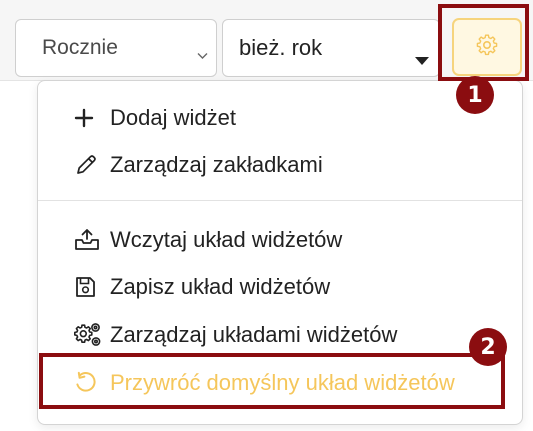 This screenshot has width=533, height=431. Describe the element at coordinates (89, 240) in the screenshot. I see `upload-tray-icon` at that location.